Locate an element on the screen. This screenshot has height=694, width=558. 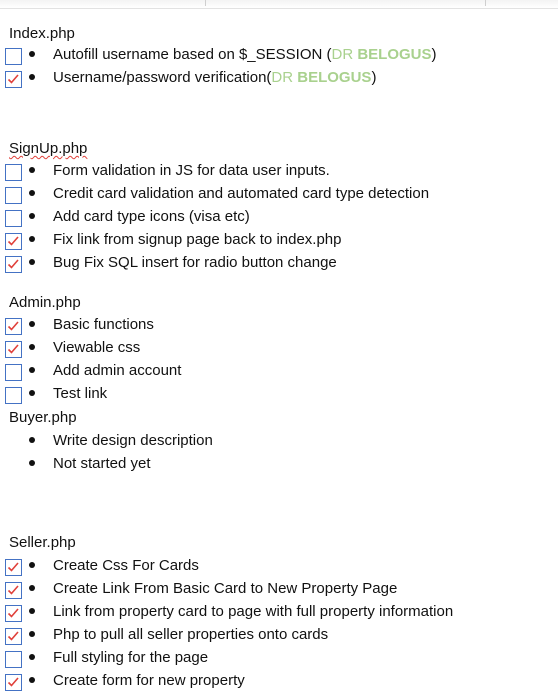
item-text: Viewable css is located at coordinates (97, 347).